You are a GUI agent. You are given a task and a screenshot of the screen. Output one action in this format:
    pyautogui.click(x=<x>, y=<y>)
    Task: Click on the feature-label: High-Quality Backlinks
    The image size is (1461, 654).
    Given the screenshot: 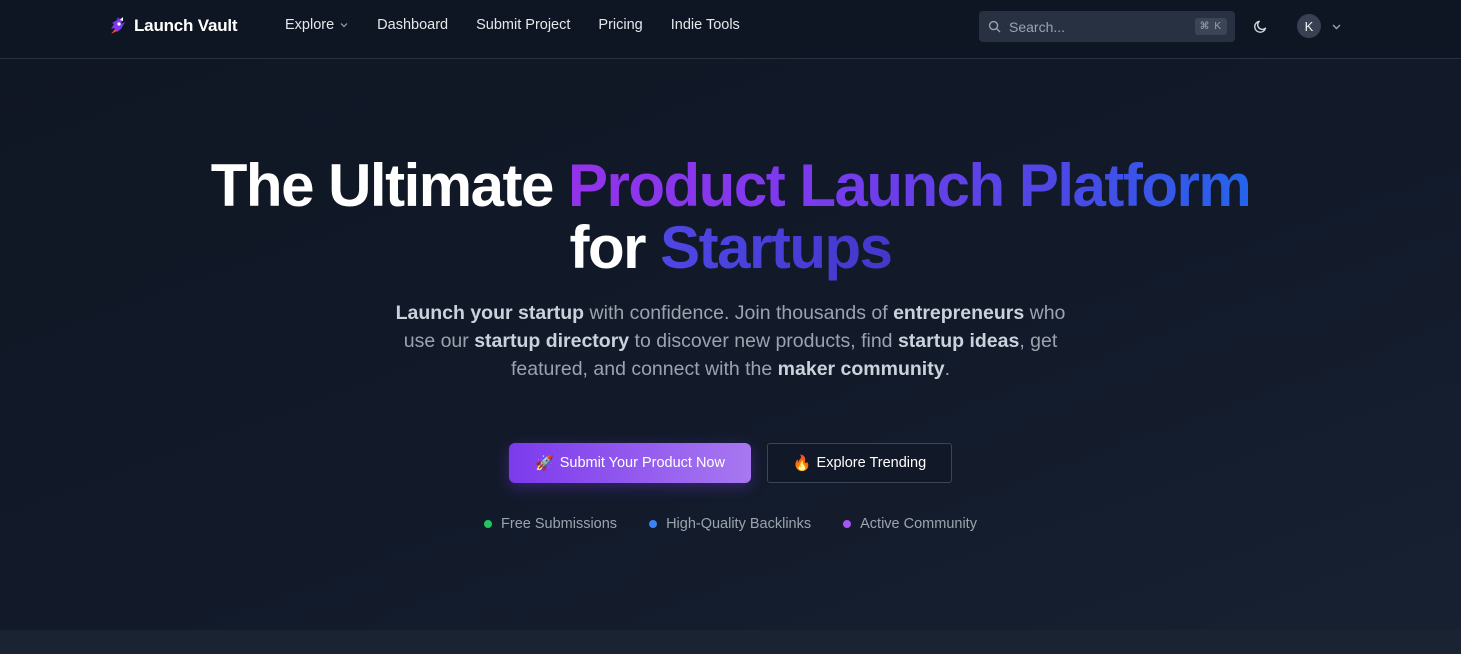 What is the action you would take?
    pyautogui.click(x=739, y=524)
    